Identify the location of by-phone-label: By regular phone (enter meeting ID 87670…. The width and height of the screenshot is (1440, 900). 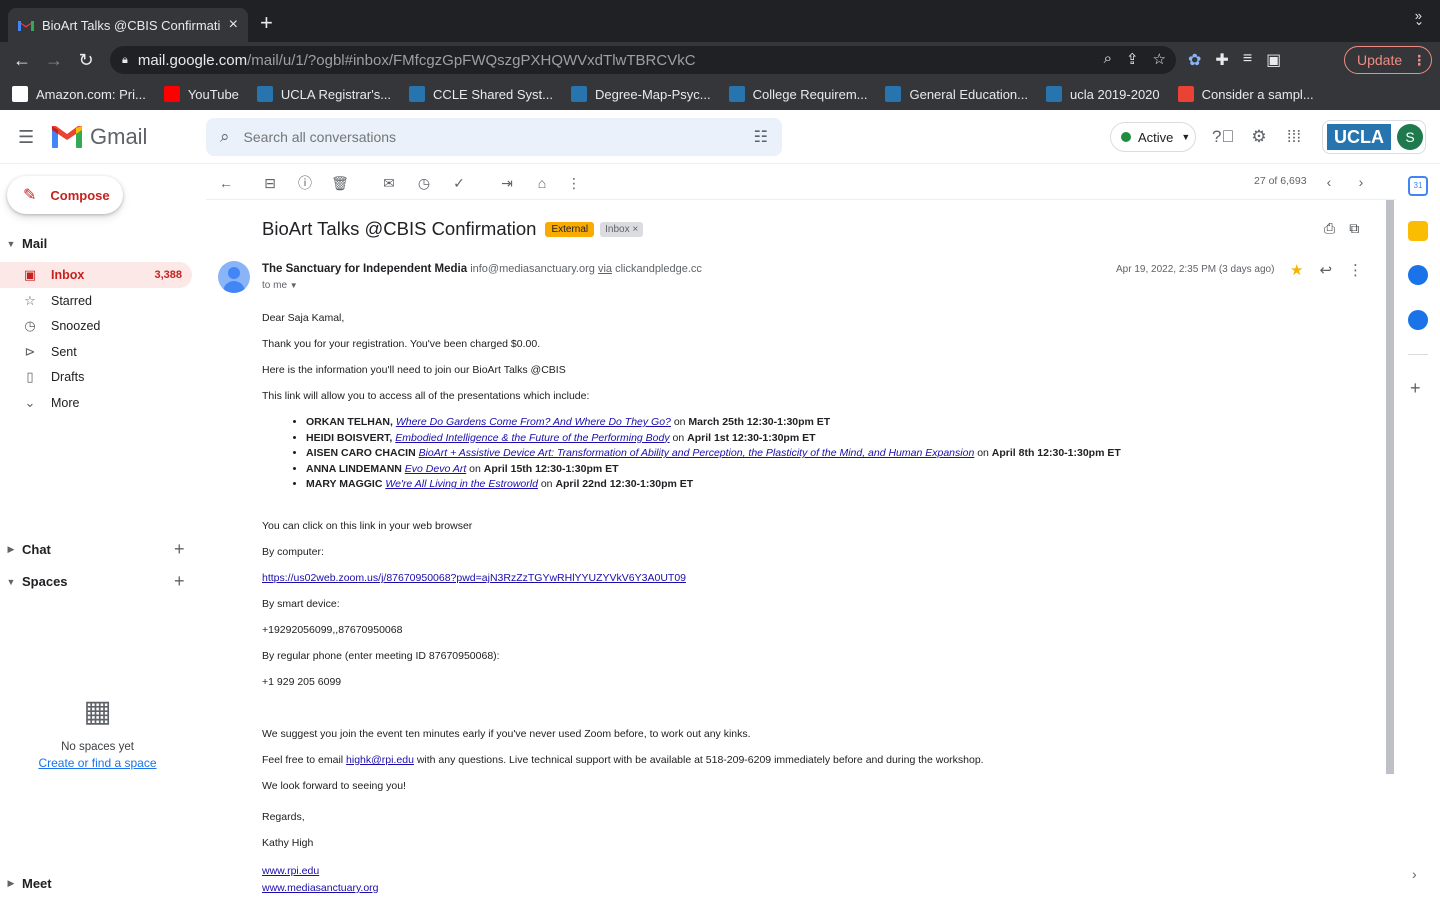
(381, 656).